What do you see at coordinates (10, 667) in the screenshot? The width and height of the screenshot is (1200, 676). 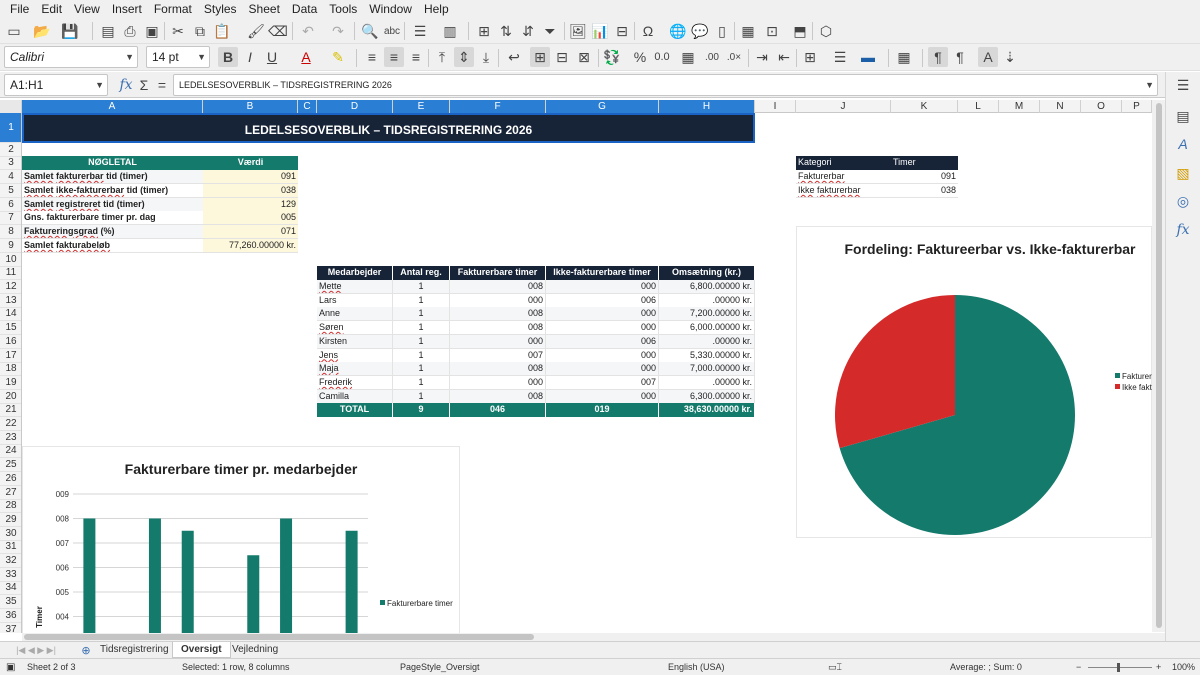 I see `document-modified-icon: ▣` at bounding box center [10, 667].